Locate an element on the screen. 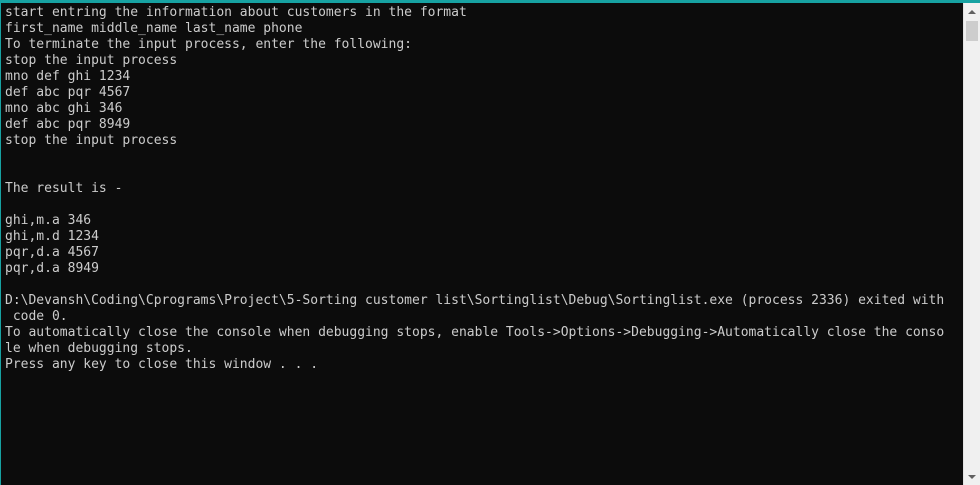 The width and height of the screenshot is (980, 485). scroll-down-button is located at coordinates (972, 476).